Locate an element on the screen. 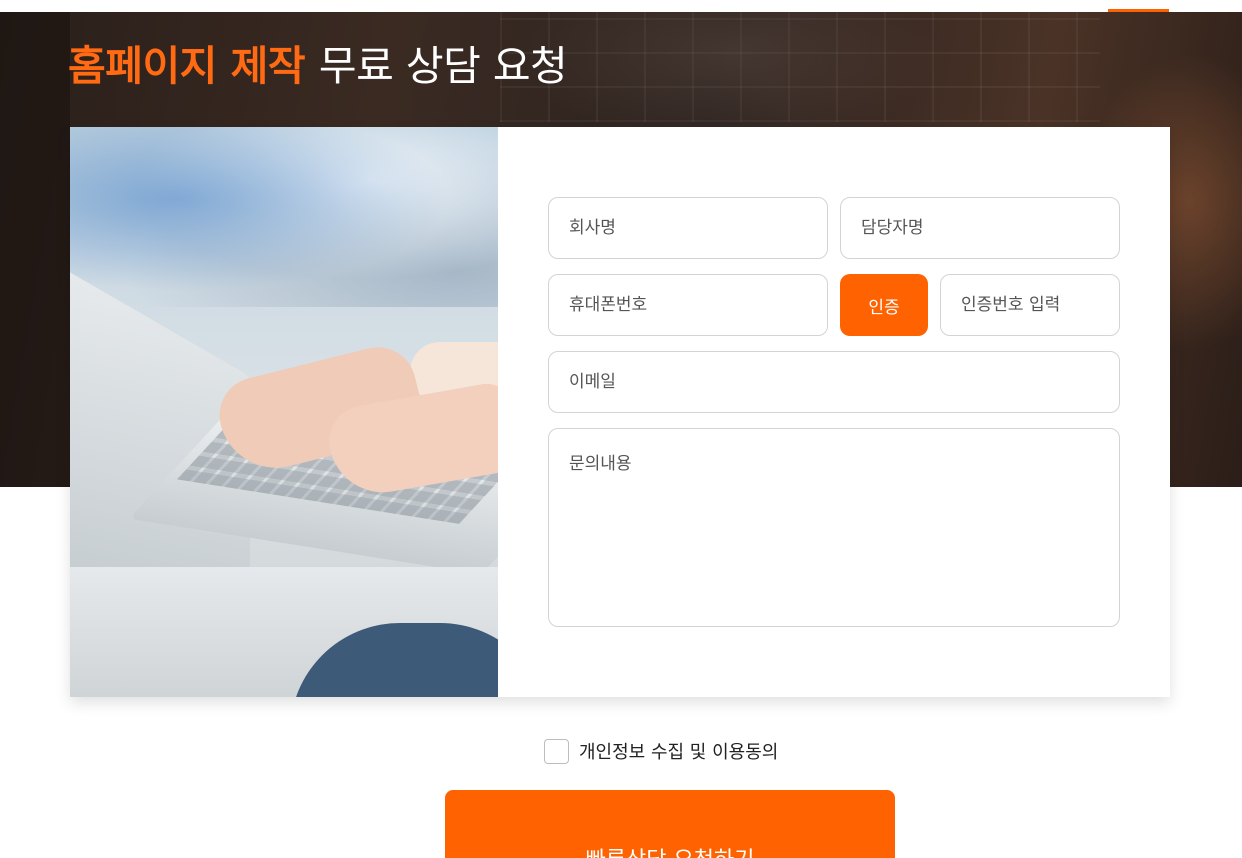 The width and height of the screenshot is (1242, 858). top-accent-bar is located at coordinates (1138, 10).